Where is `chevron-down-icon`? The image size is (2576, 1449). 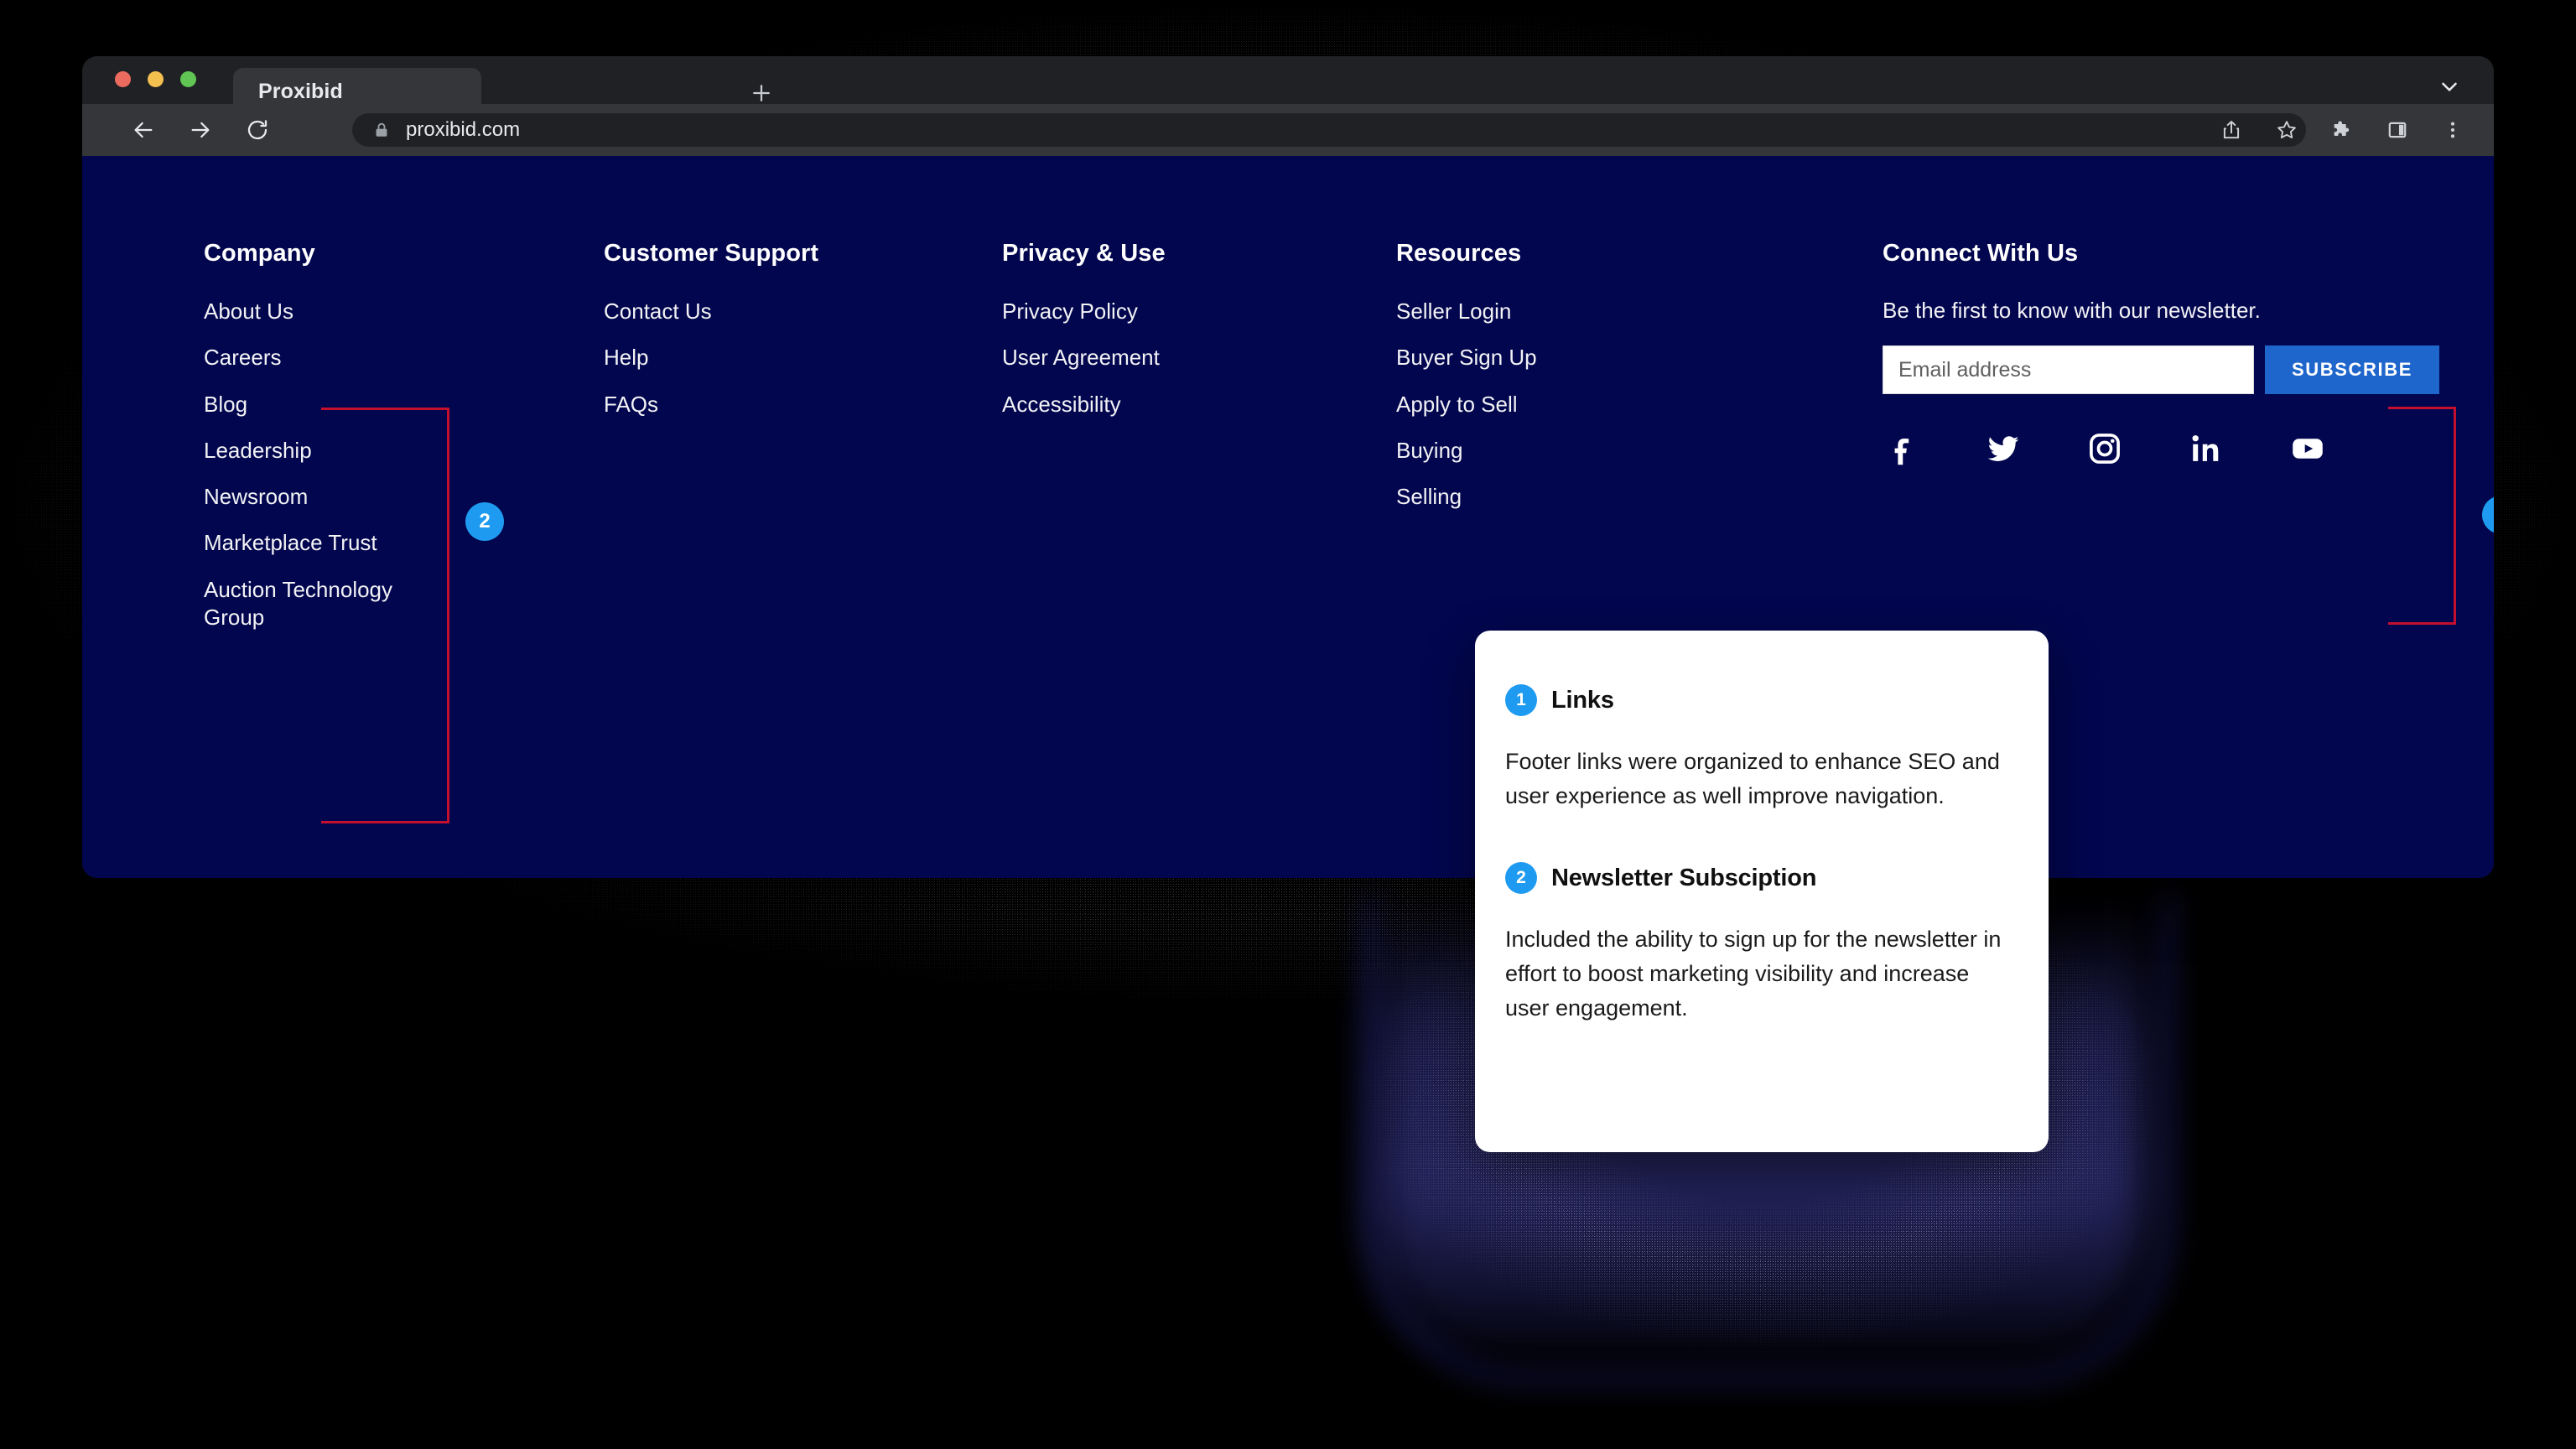 chevron-down-icon is located at coordinates (2449, 86).